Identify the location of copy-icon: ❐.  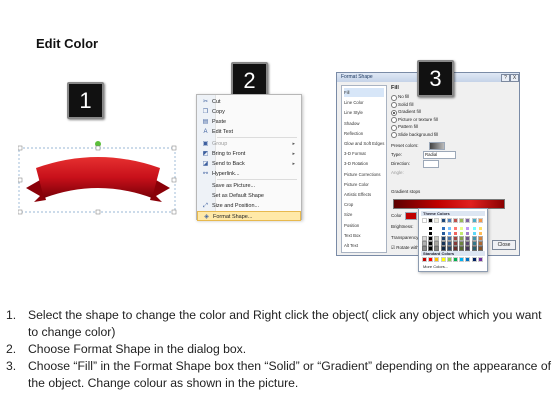
(205, 112).